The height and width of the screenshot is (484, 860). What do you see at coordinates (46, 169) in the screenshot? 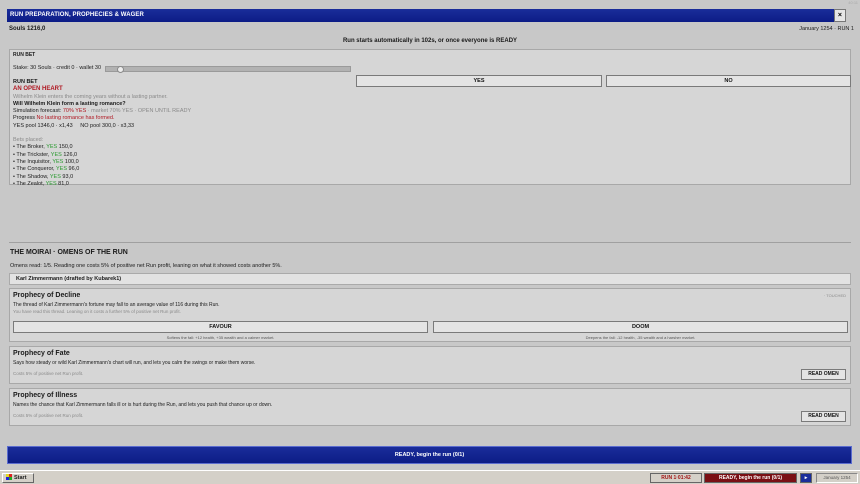
I see `list-item: • The Conqueror, YES 96,0` at bounding box center [46, 169].